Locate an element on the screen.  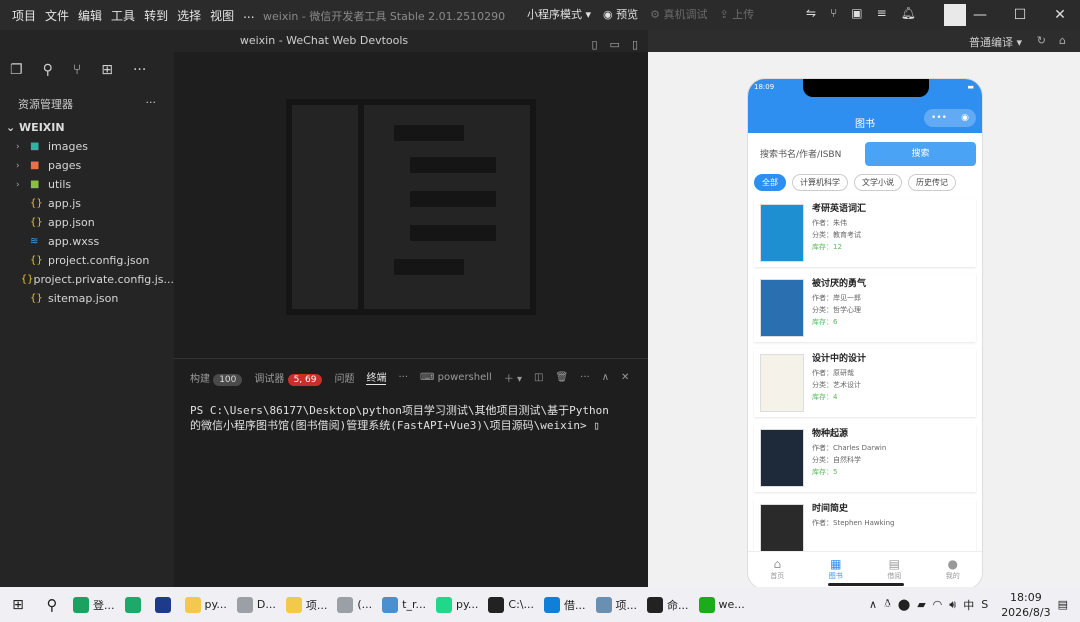
battery-icon: ▬ is located at coordinates (970, 87).